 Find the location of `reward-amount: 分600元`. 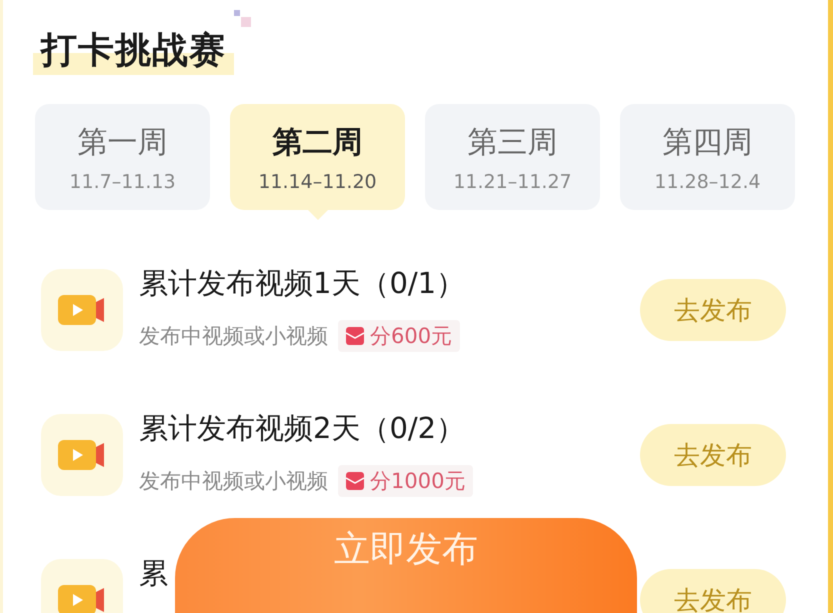

reward-amount: 分600元 is located at coordinates (411, 336).